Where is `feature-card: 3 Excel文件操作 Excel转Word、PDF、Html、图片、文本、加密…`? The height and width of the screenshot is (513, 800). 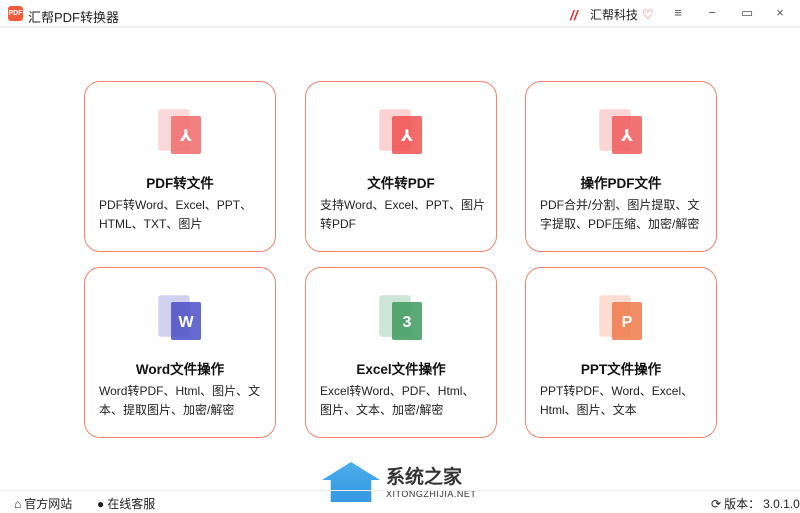 feature-card: 3 Excel文件操作 Excel转Word、PDF、Html、图片、文本、加密… is located at coordinates (401, 352).